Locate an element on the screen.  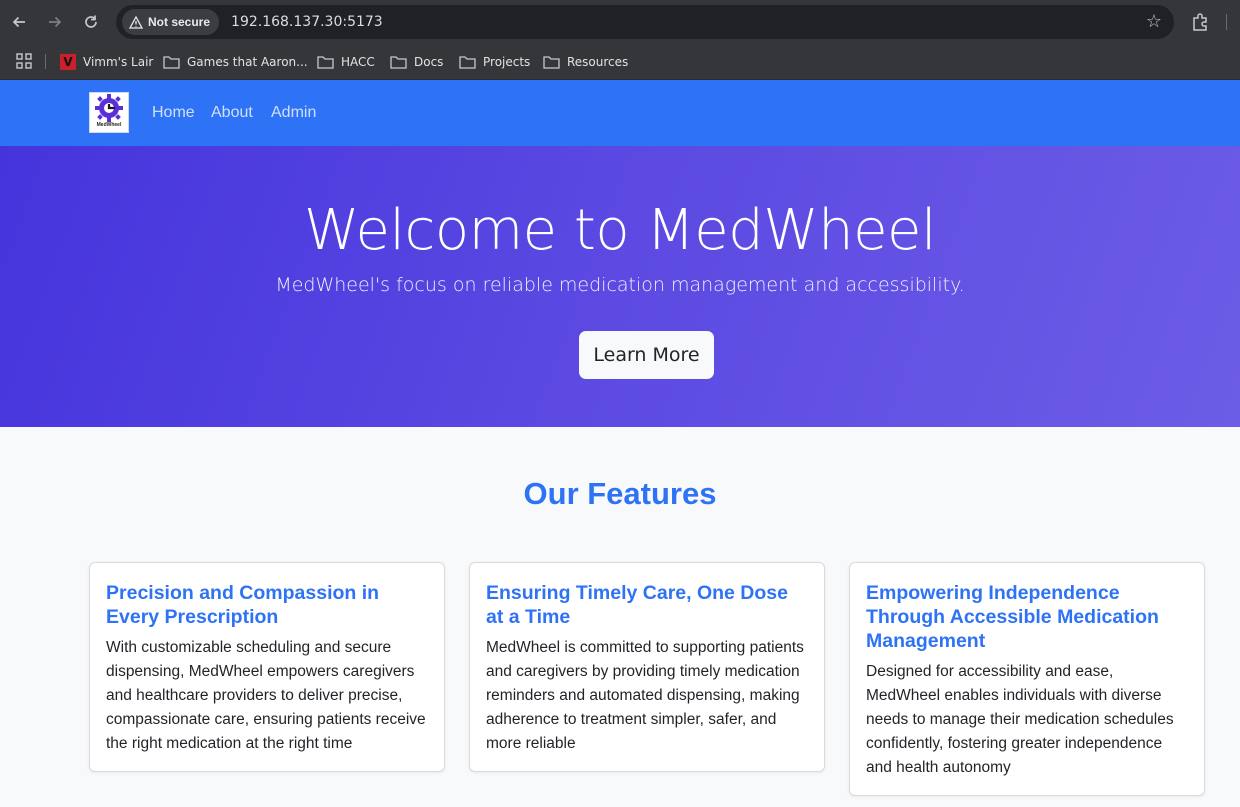
bookmark-folder-resources: Resources is located at coordinates (585, 62).